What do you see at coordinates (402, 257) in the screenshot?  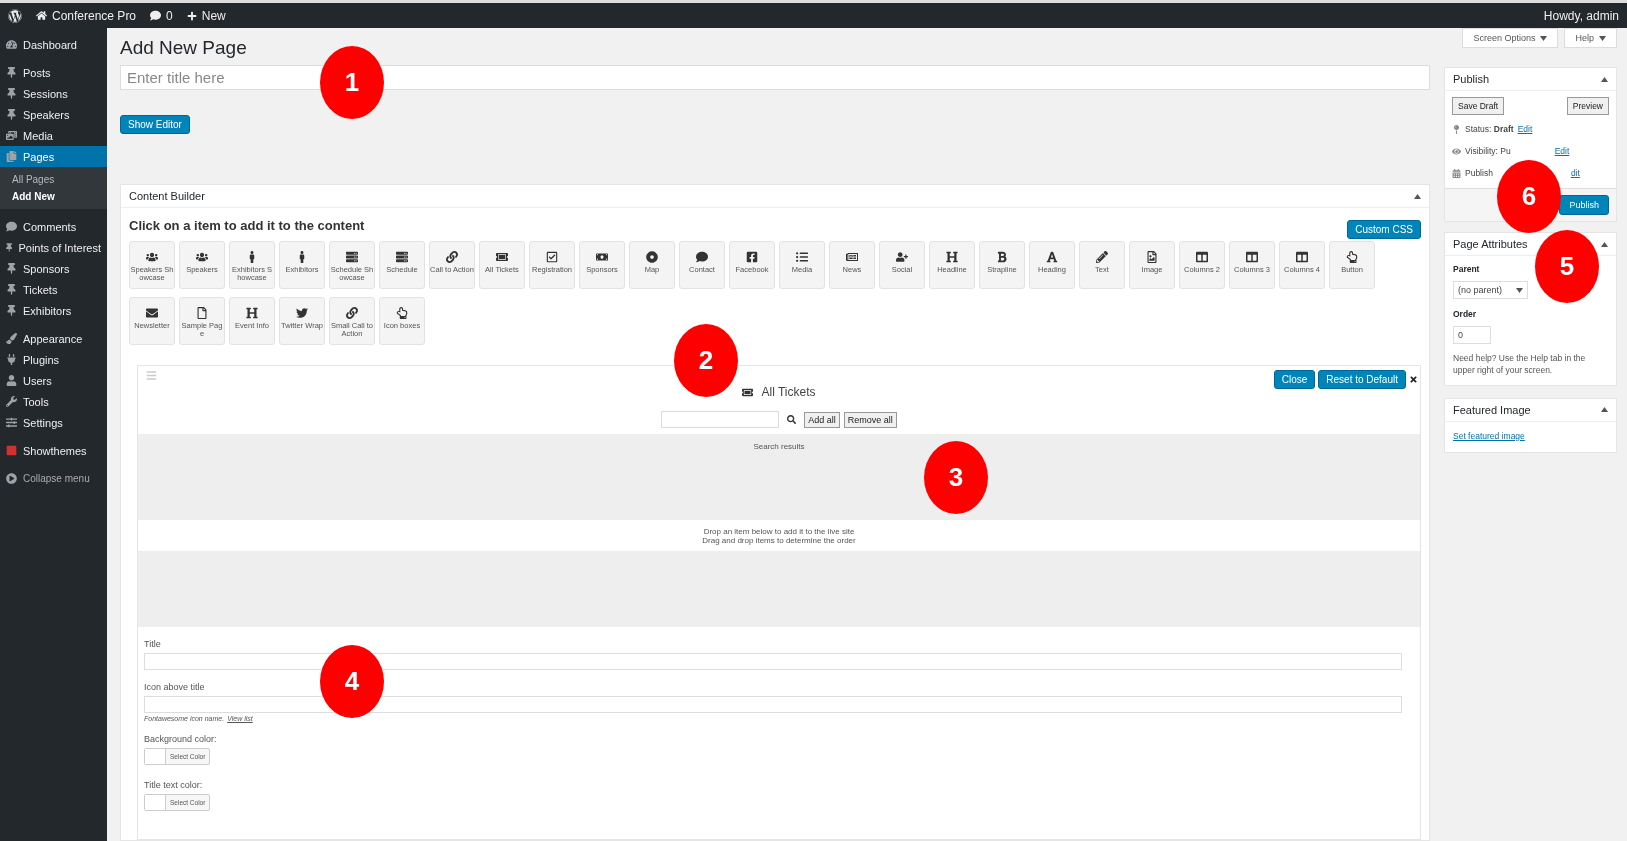 I see `stack-icon` at bounding box center [402, 257].